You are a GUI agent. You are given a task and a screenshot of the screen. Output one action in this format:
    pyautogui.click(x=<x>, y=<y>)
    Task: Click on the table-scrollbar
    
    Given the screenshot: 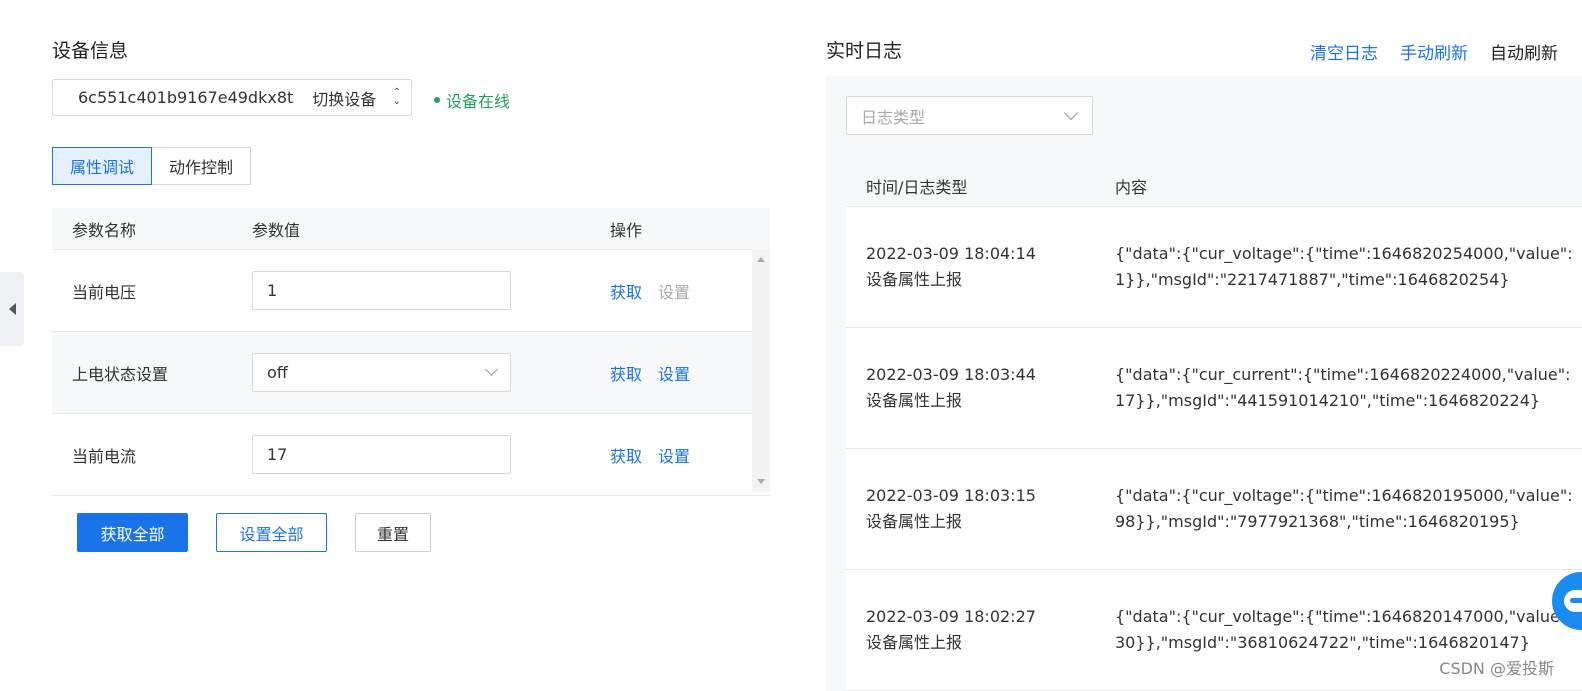 What is the action you would take?
    pyautogui.click(x=761, y=370)
    